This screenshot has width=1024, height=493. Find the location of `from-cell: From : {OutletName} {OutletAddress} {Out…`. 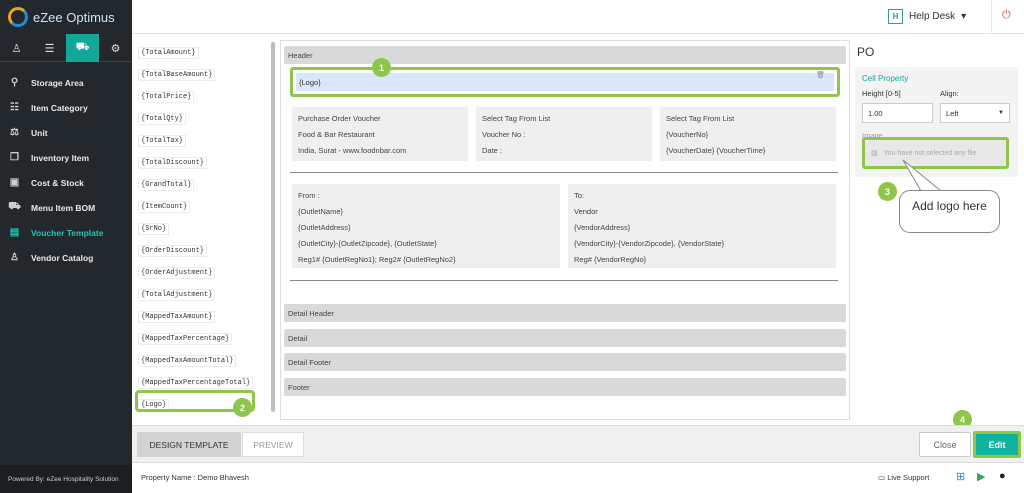

from-cell: From : {OutletName} {OutletAddress} {Out… is located at coordinates (426, 226).